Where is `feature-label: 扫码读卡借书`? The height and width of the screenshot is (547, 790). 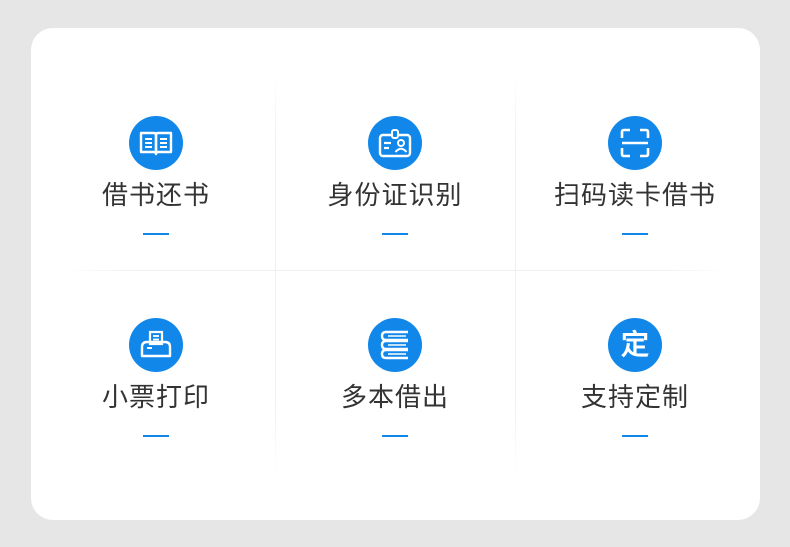
feature-label: 扫码读卡借书 is located at coordinates (634, 196).